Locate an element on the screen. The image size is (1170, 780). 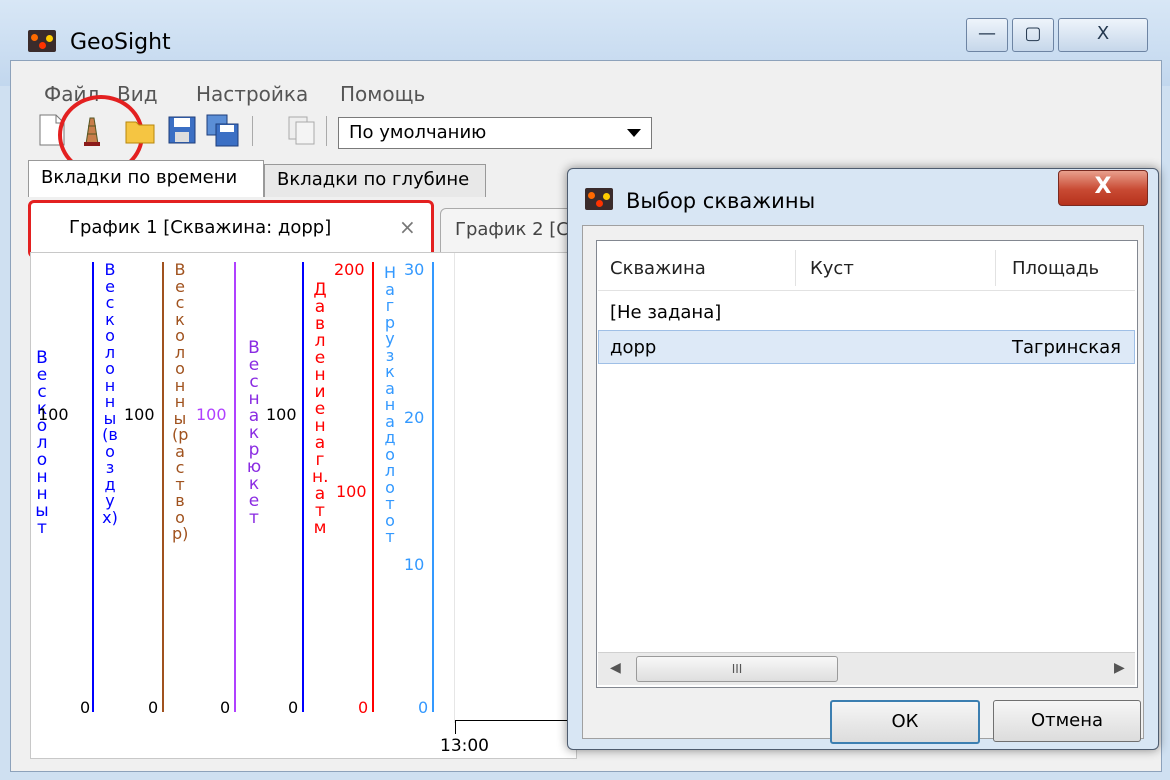
close-button: X is located at coordinates (1103, 35).